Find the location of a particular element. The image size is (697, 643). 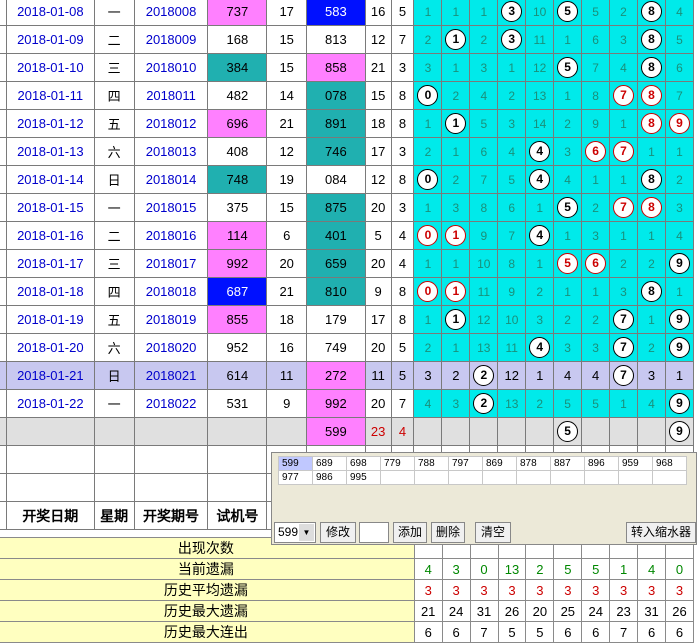

repeat-hit-marker: 9 is located at coordinates (679, 123).